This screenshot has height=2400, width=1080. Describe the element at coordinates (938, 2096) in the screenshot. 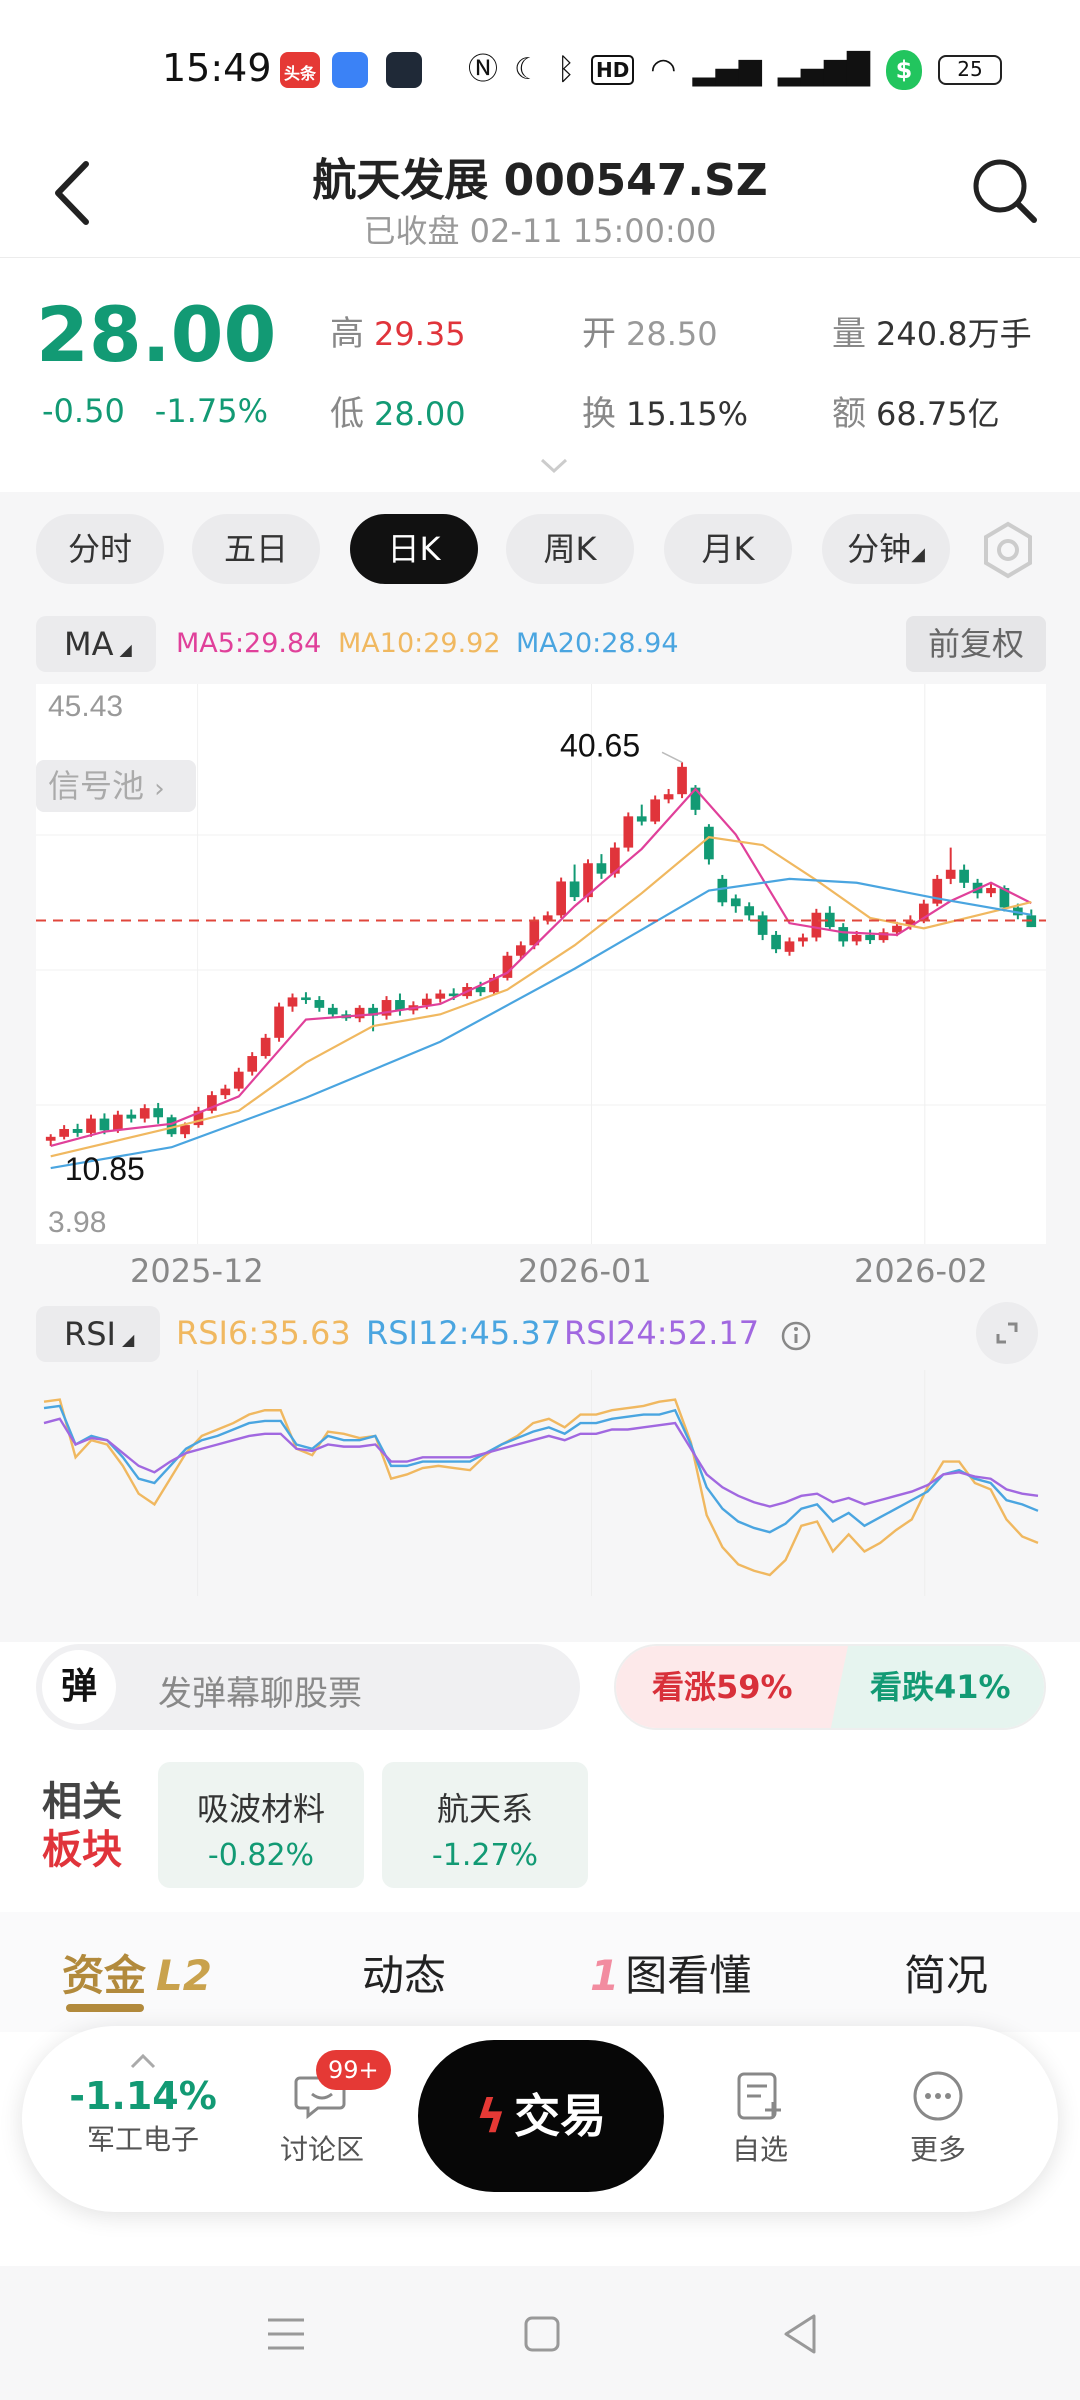

I see `more-icon` at that location.